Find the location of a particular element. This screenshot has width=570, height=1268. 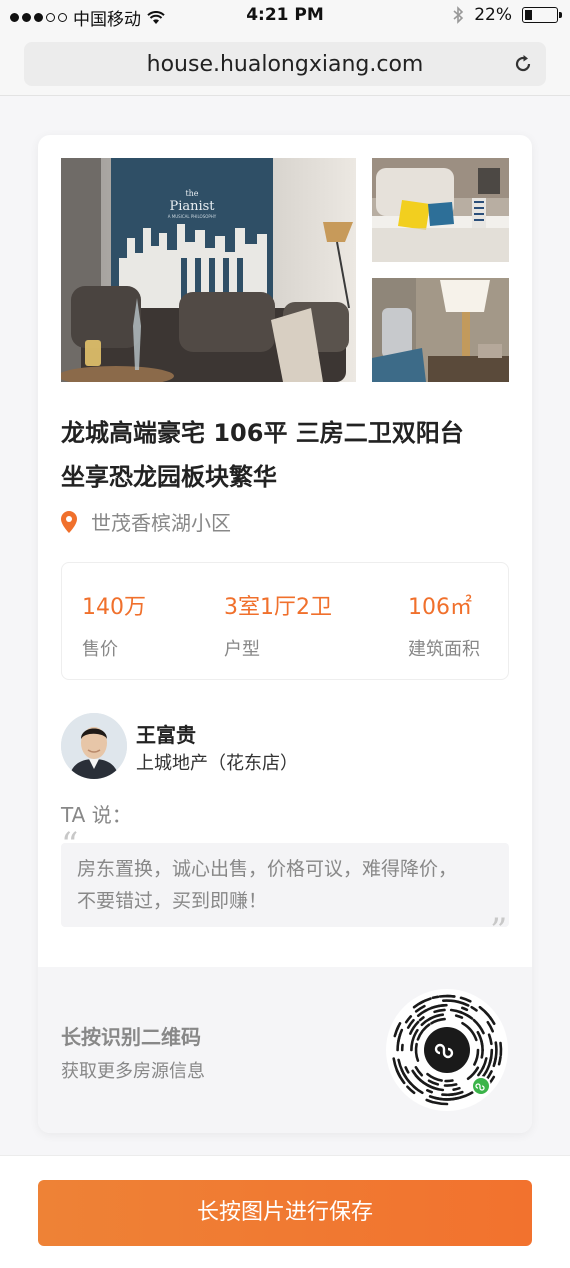

price-label: 售价 is located at coordinates (100, 649).